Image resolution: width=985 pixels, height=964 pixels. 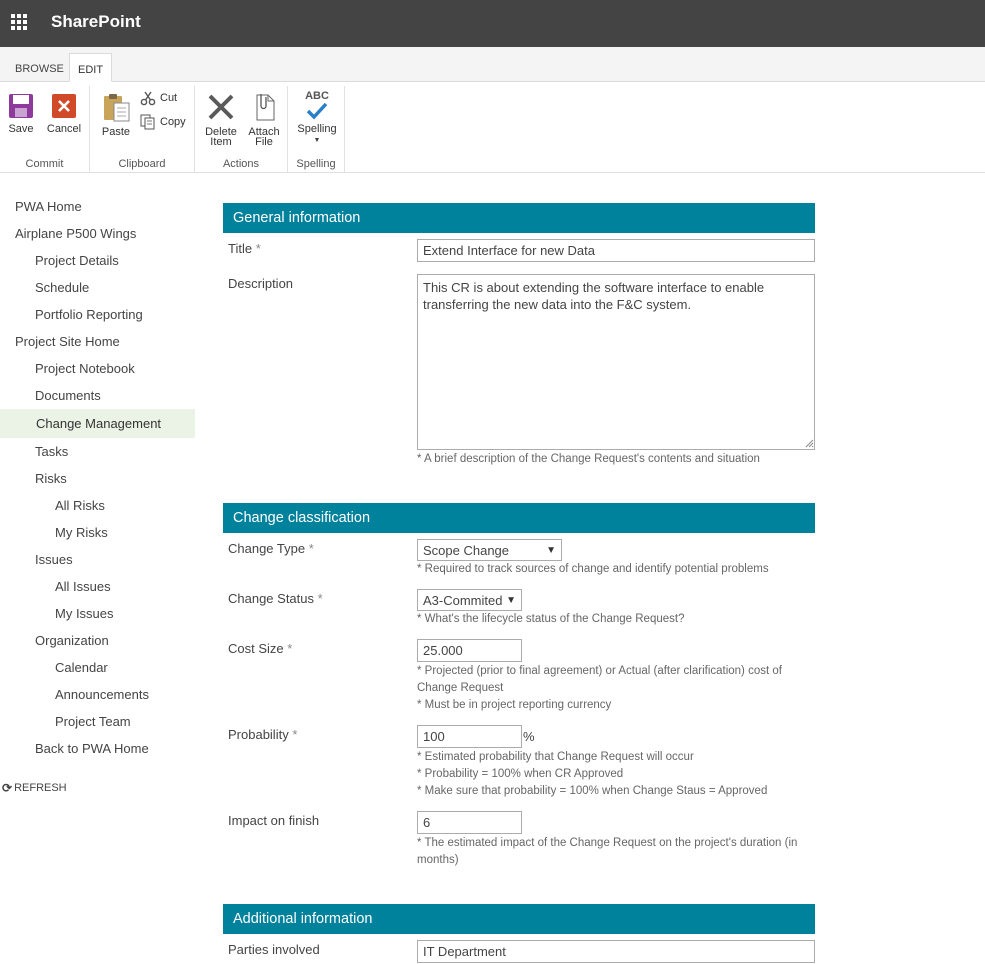 I want to click on change-type-value: Scope Change, so click(x=466, y=550).